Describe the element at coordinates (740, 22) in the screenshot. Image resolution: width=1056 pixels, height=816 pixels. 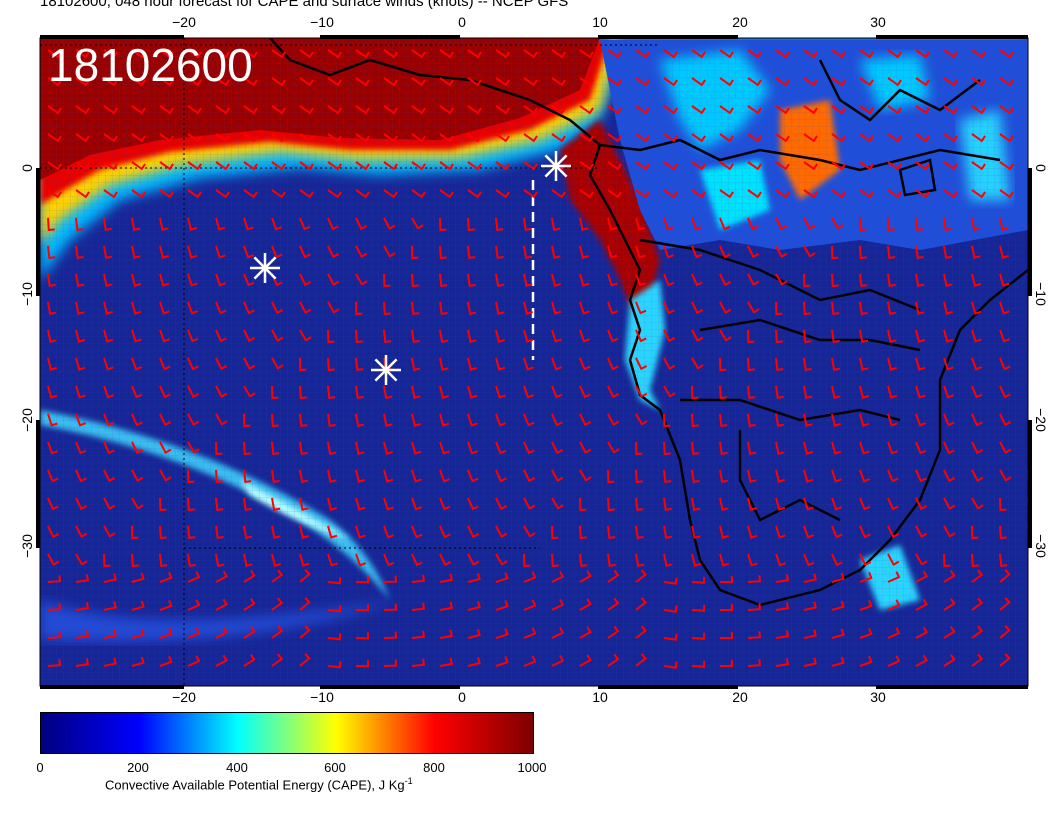
I see `lon-tick-top: 20` at that location.